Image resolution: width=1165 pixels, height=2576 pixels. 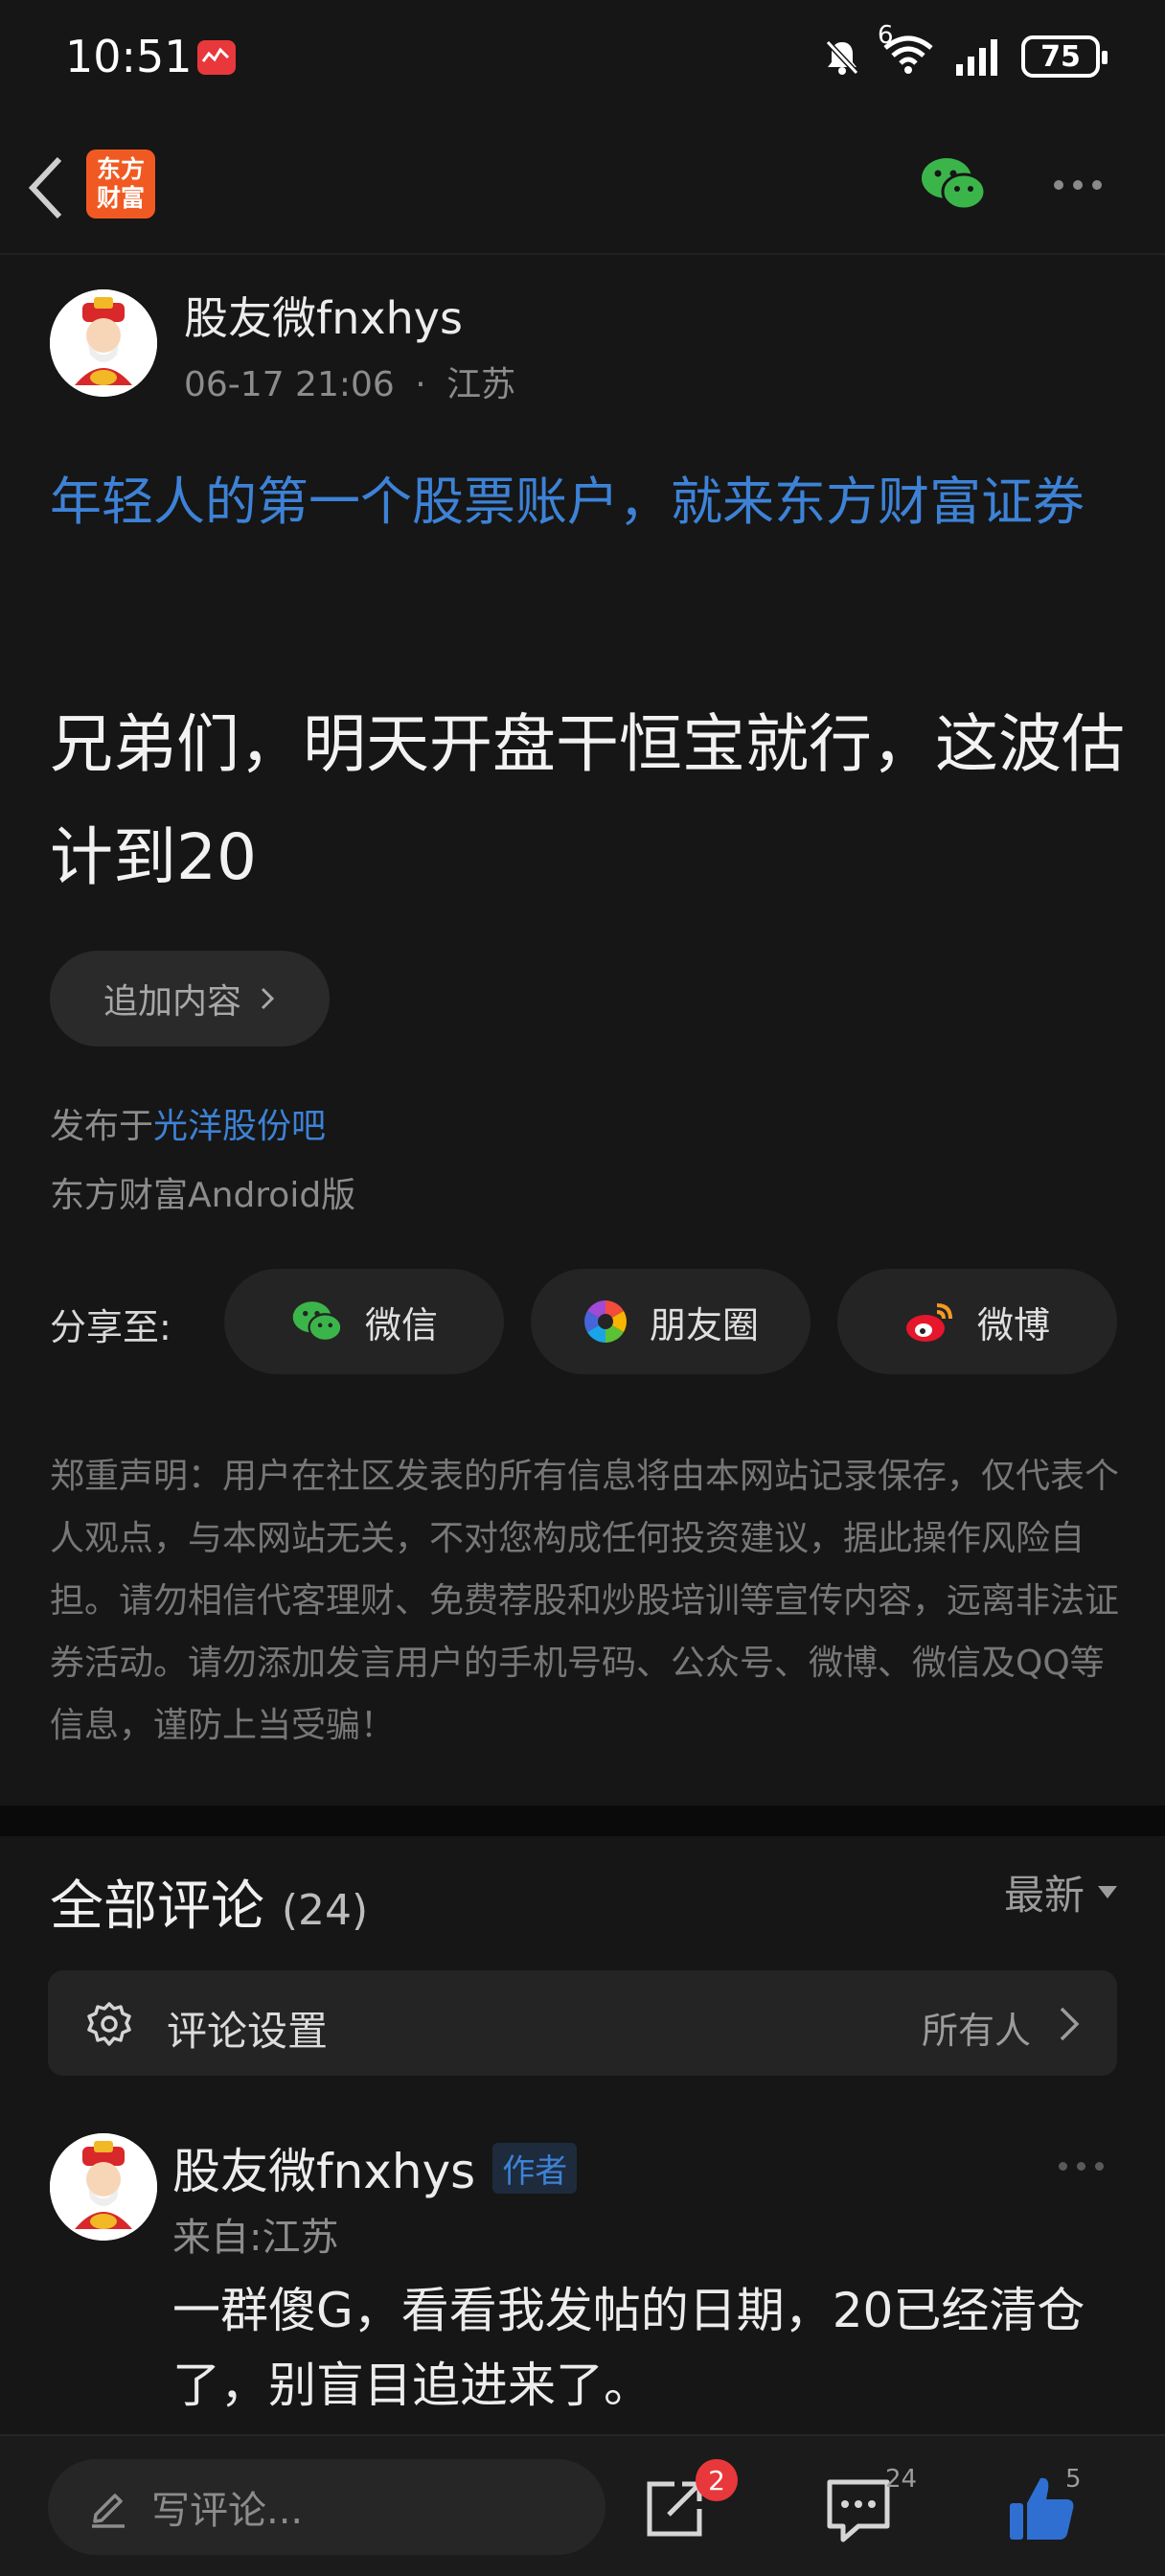 What do you see at coordinates (929, 1322) in the screenshot?
I see `weibo-icon` at bounding box center [929, 1322].